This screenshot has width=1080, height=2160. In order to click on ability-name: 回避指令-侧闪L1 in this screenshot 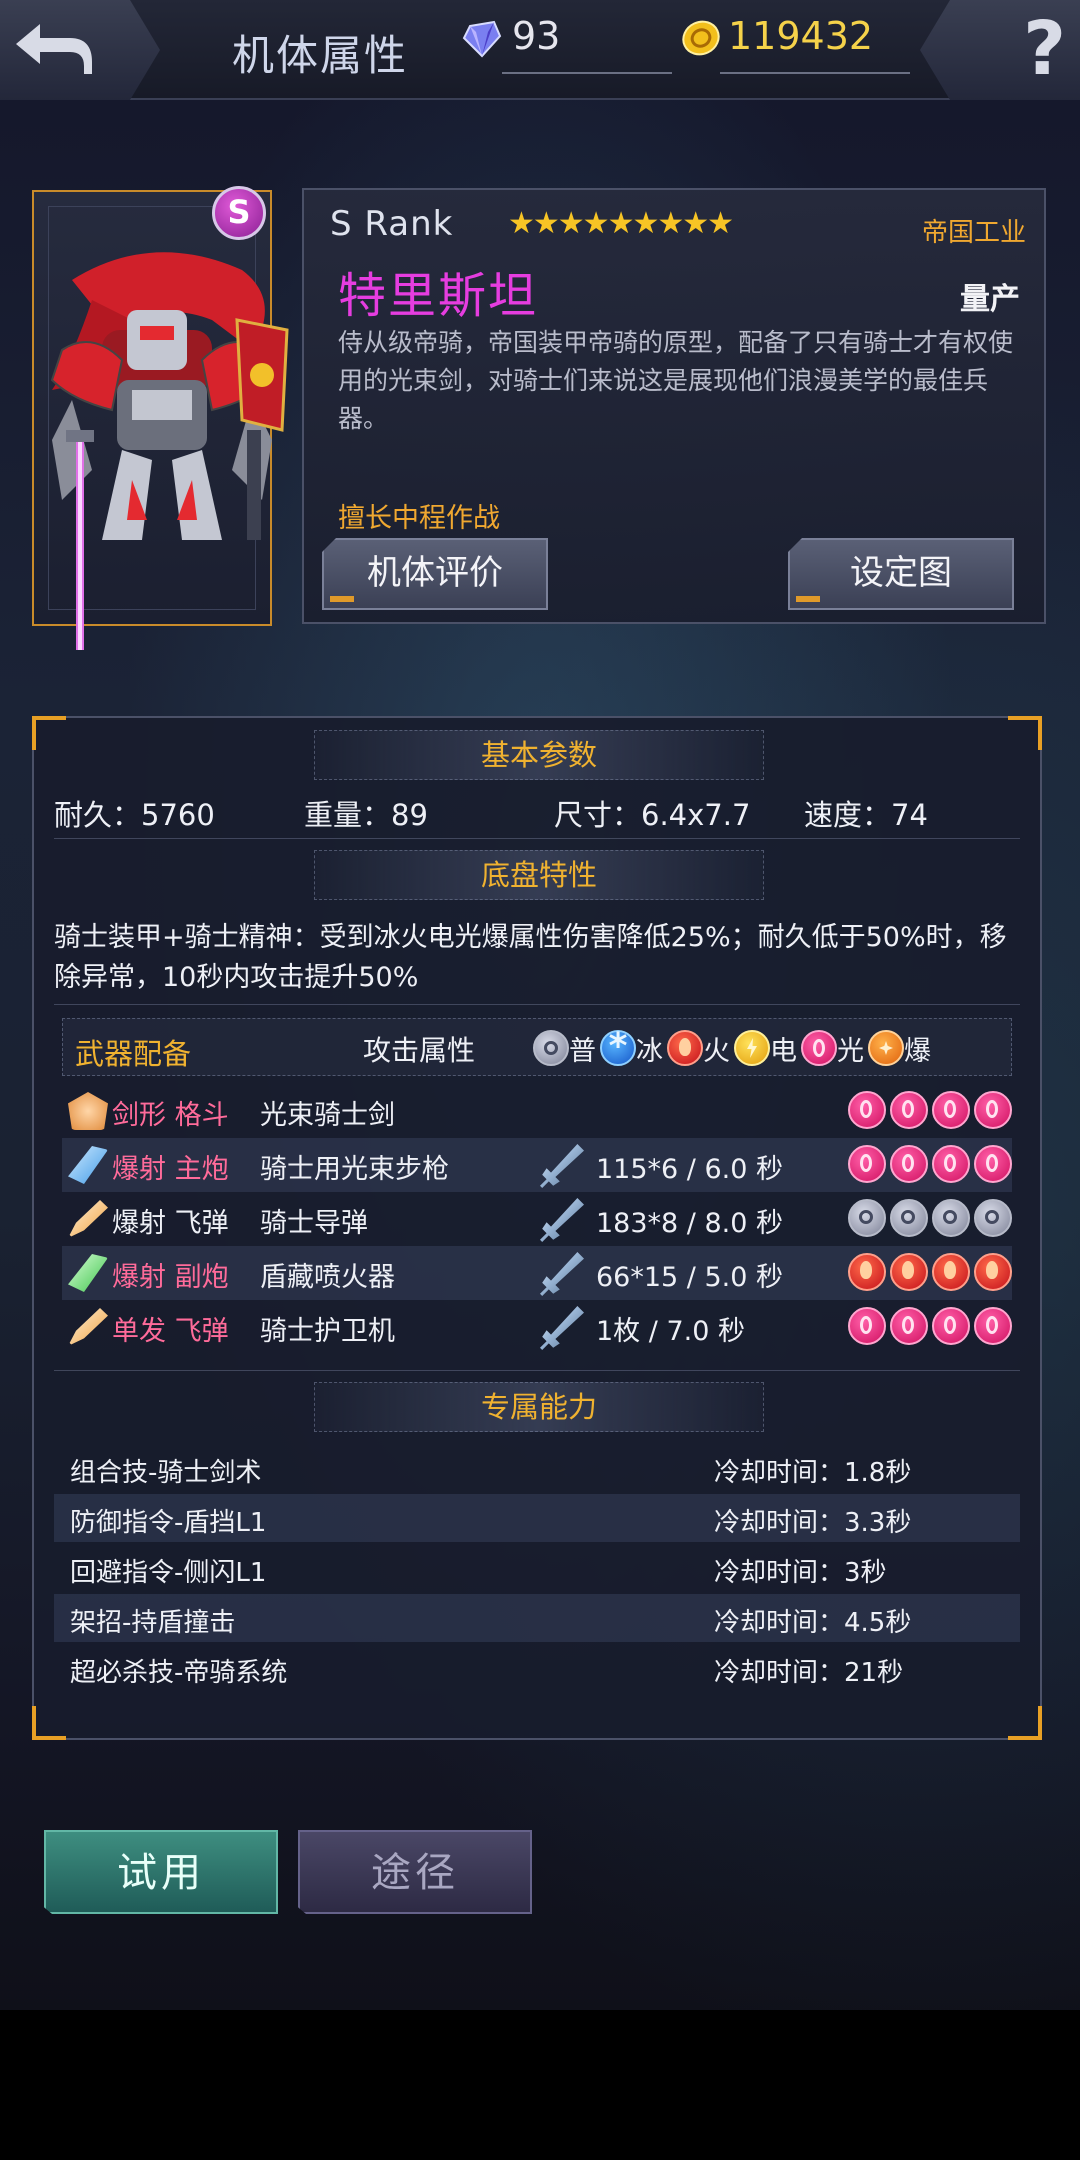, I will do `click(168, 1573)`.